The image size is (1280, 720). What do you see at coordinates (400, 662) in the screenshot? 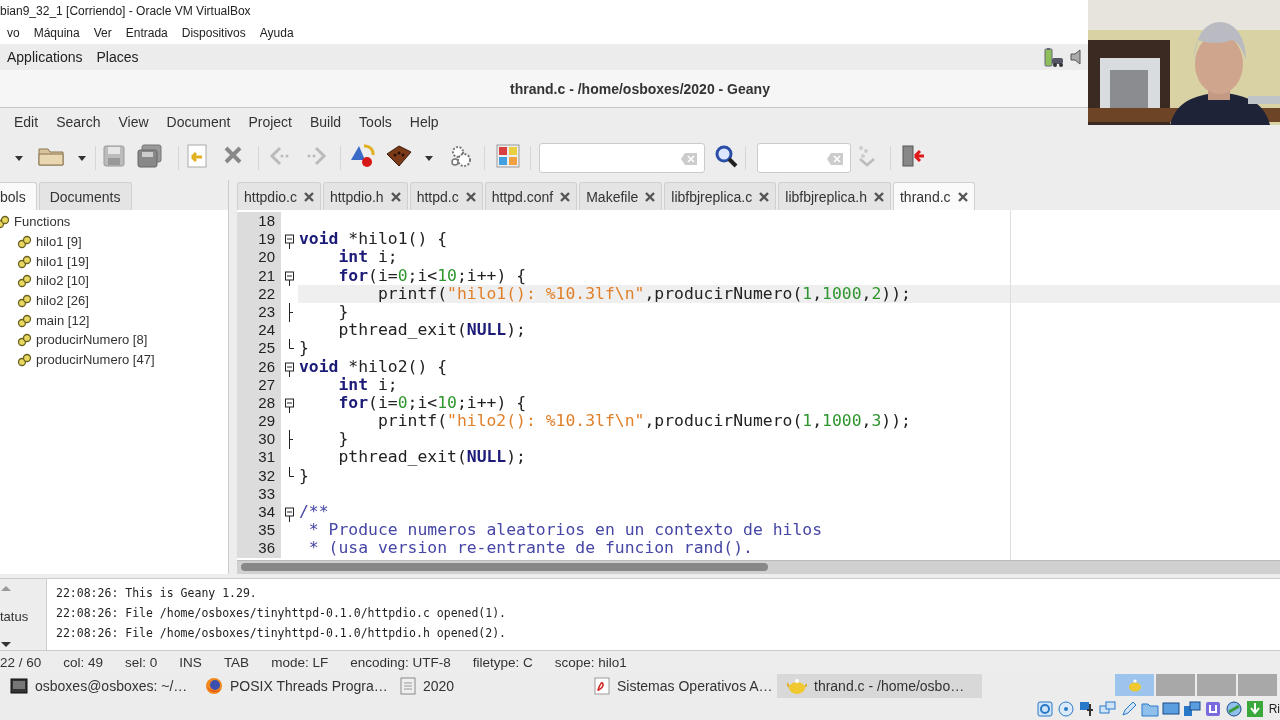
I see `status-field: encoding: UTF-8` at bounding box center [400, 662].